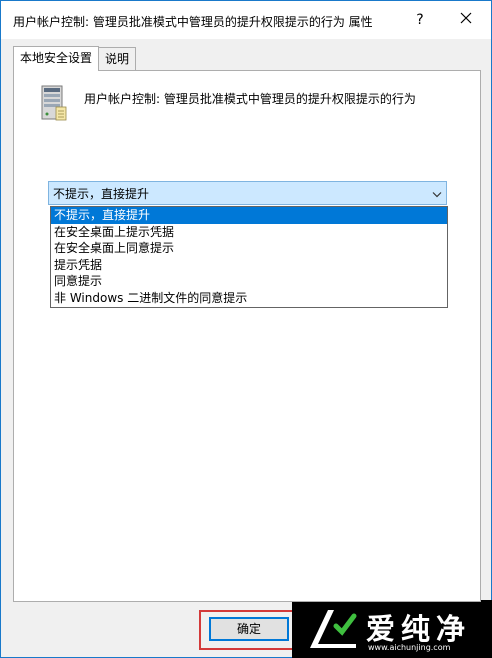 This screenshot has width=492, height=658. Describe the element at coordinates (247, 193) in the screenshot. I see `behavior-combobox: 不提示，直接提升` at that location.